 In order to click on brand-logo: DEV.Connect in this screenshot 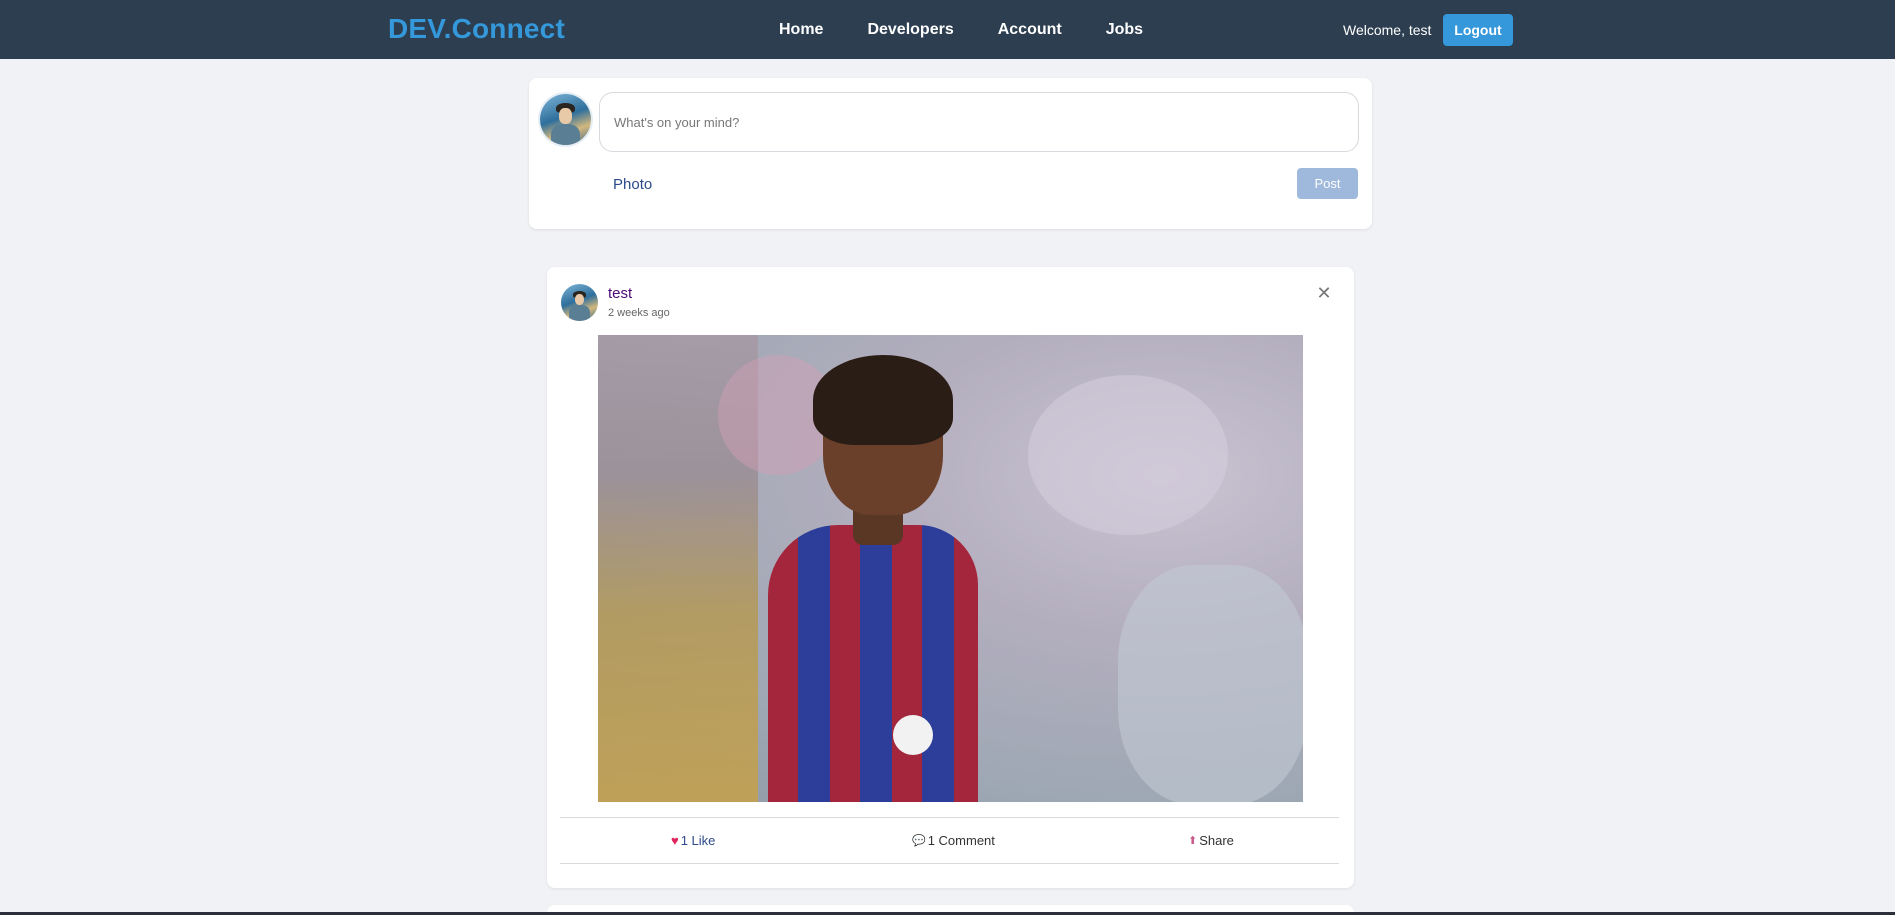, I will do `click(476, 29)`.